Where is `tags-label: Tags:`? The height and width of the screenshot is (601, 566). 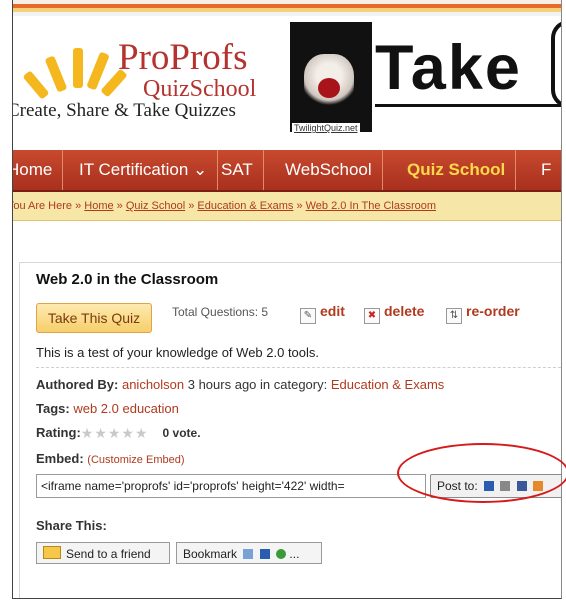 tags-label: Tags: is located at coordinates (53, 408).